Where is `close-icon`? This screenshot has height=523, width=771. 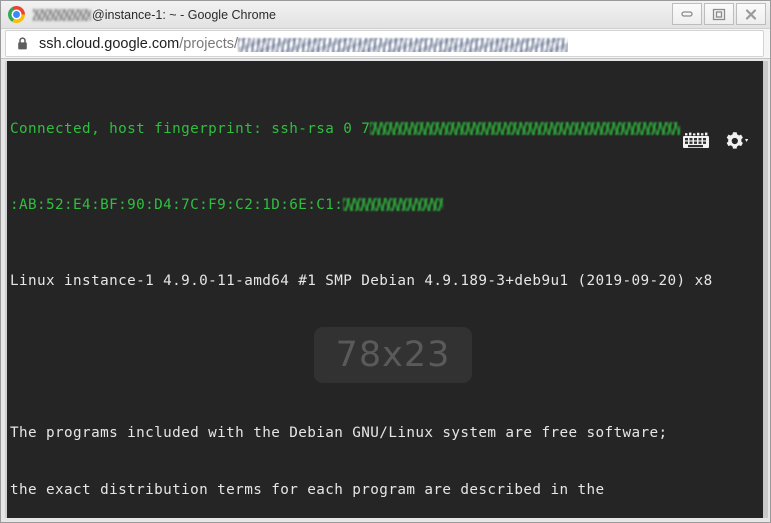 close-icon is located at coordinates (751, 14).